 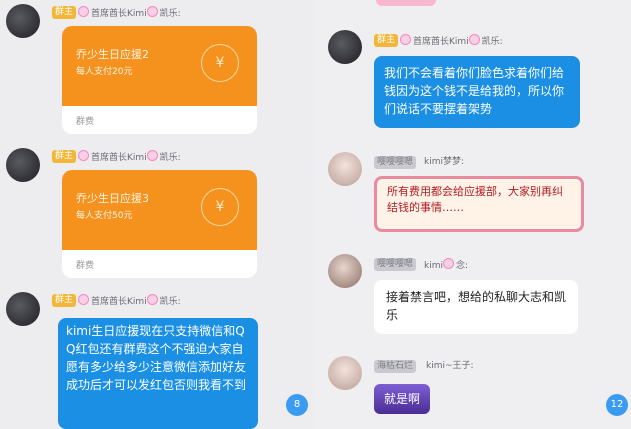 What do you see at coordinates (104, 216) in the screenshot?
I see `red-packet-amount: 每人支付50元` at bounding box center [104, 216].